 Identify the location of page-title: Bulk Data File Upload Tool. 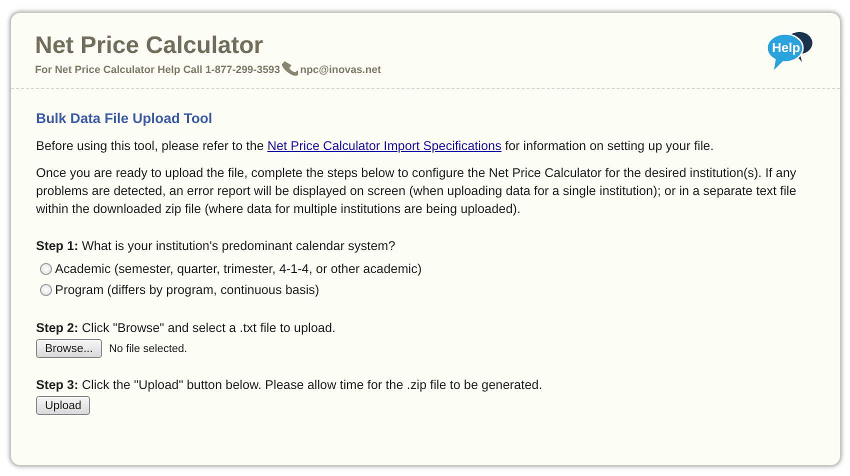
(125, 118).